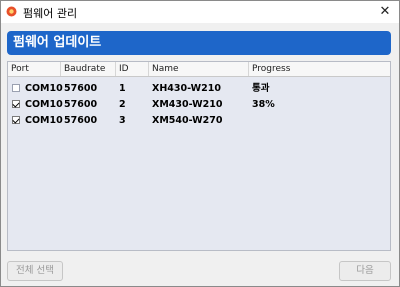 Image resolution: width=400 pixels, height=287 pixels. I want to click on table-header: Port Baudrate ID Name Progress, so click(199, 69).